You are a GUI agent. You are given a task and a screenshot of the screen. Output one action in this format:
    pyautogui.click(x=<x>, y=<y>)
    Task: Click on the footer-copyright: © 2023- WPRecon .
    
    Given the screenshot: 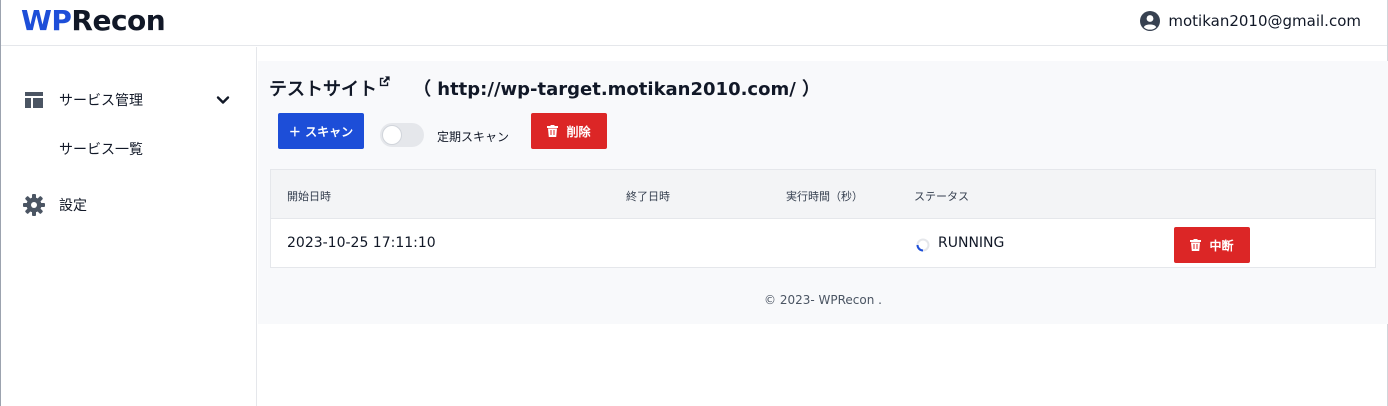 What is the action you would take?
    pyautogui.click(x=823, y=300)
    